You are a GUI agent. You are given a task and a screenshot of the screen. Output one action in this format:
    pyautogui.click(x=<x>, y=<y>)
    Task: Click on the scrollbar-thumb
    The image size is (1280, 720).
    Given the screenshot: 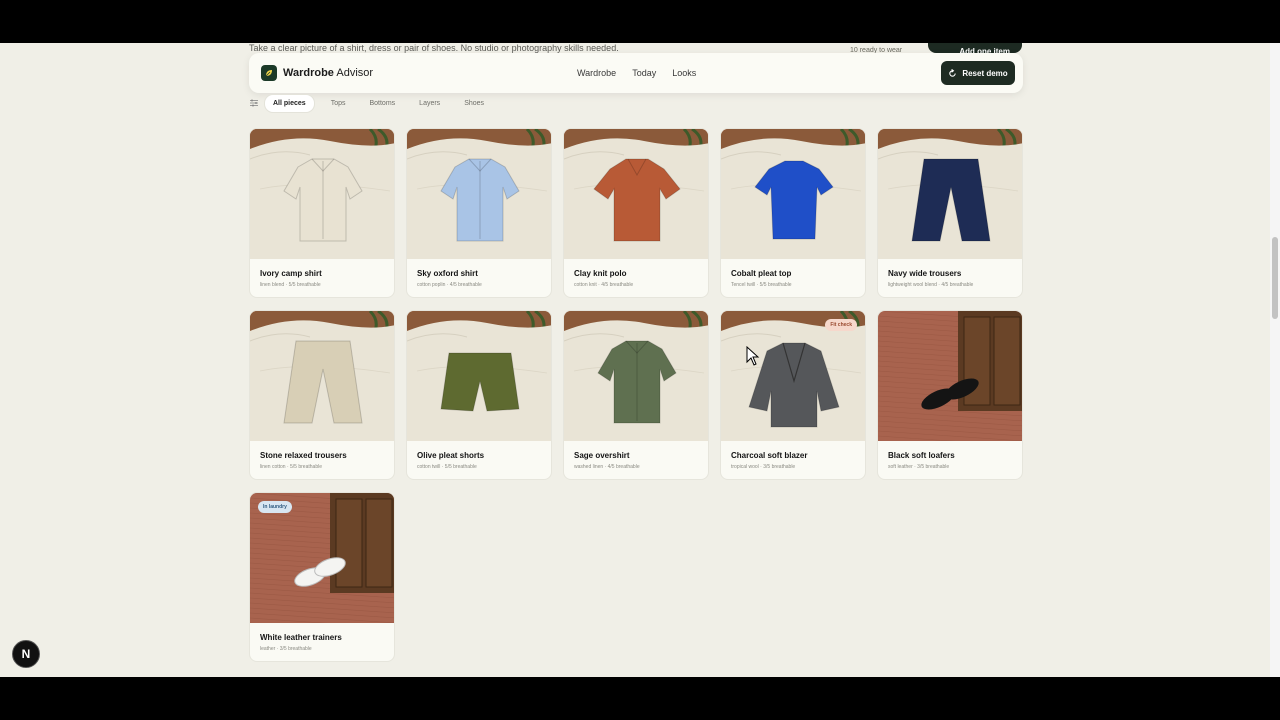 What is the action you would take?
    pyautogui.click(x=1275, y=278)
    